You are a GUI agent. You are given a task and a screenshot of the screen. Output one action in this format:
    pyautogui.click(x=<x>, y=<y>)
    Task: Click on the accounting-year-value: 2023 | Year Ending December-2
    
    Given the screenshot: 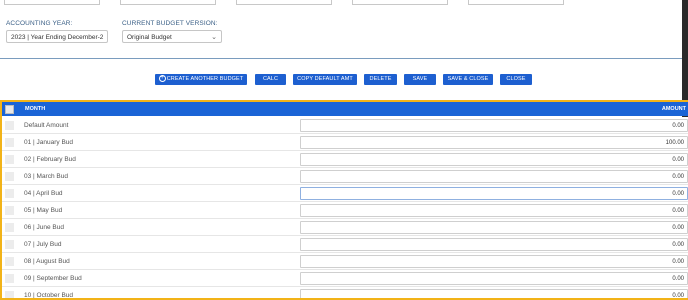 What is the action you would take?
    pyautogui.click(x=57, y=37)
    